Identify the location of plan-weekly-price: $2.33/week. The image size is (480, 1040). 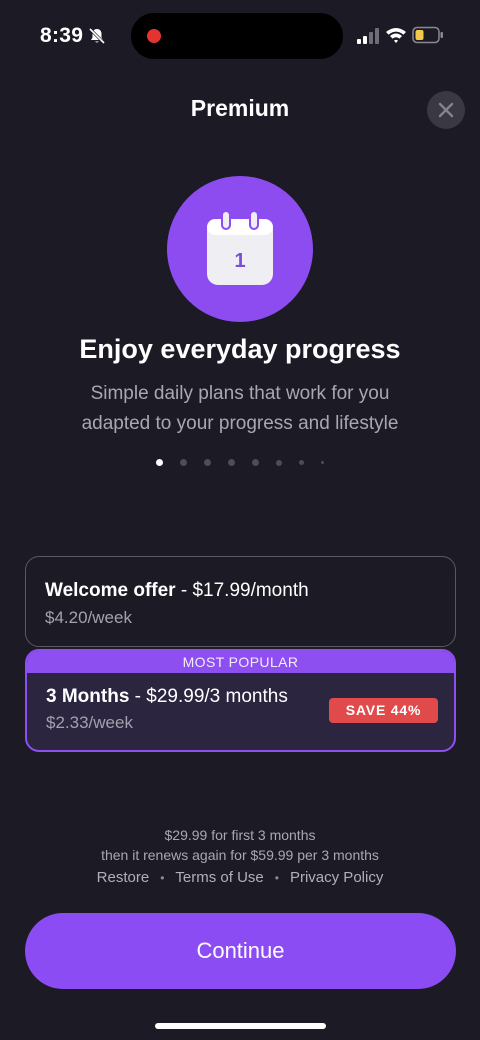
(89, 722).